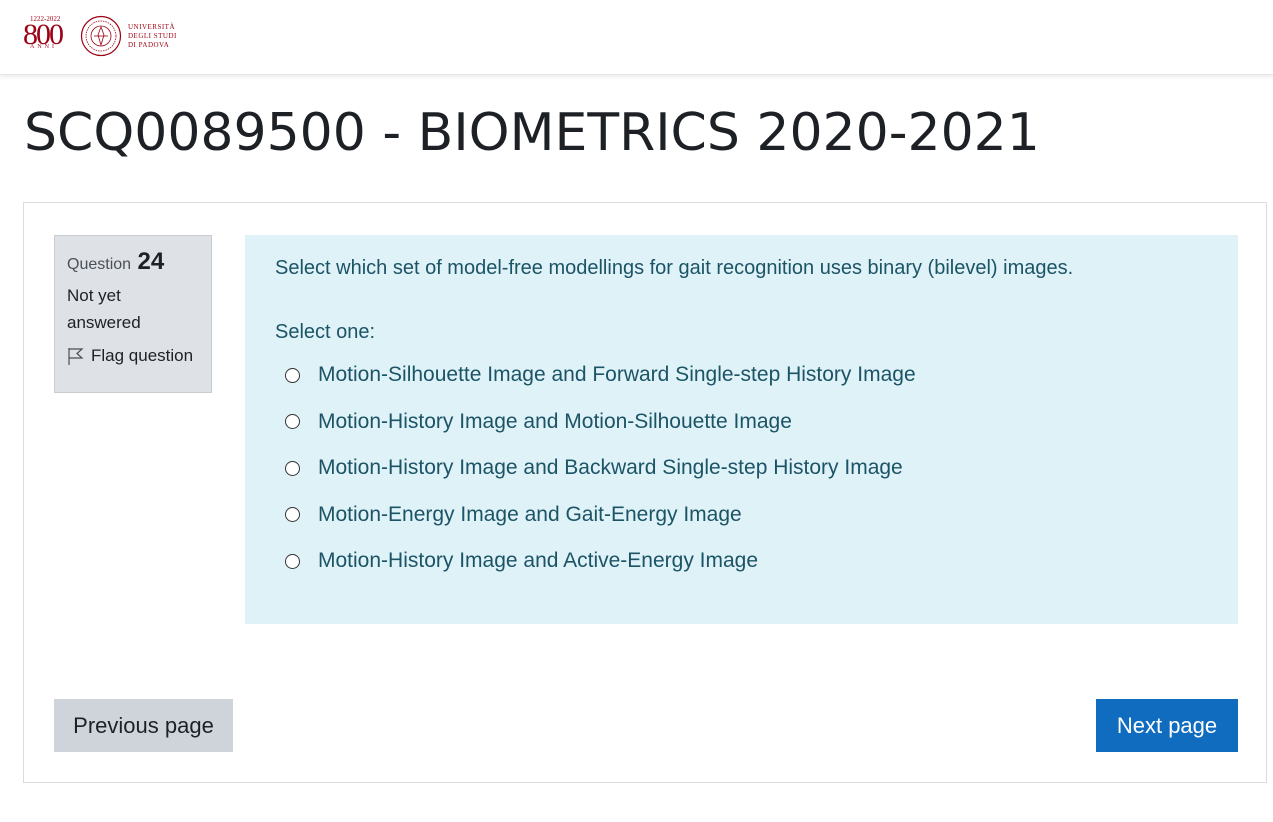 Image resolution: width=1273 pixels, height=822 pixels. I want to click on question-state: Not yet answered, so click(104, 309).